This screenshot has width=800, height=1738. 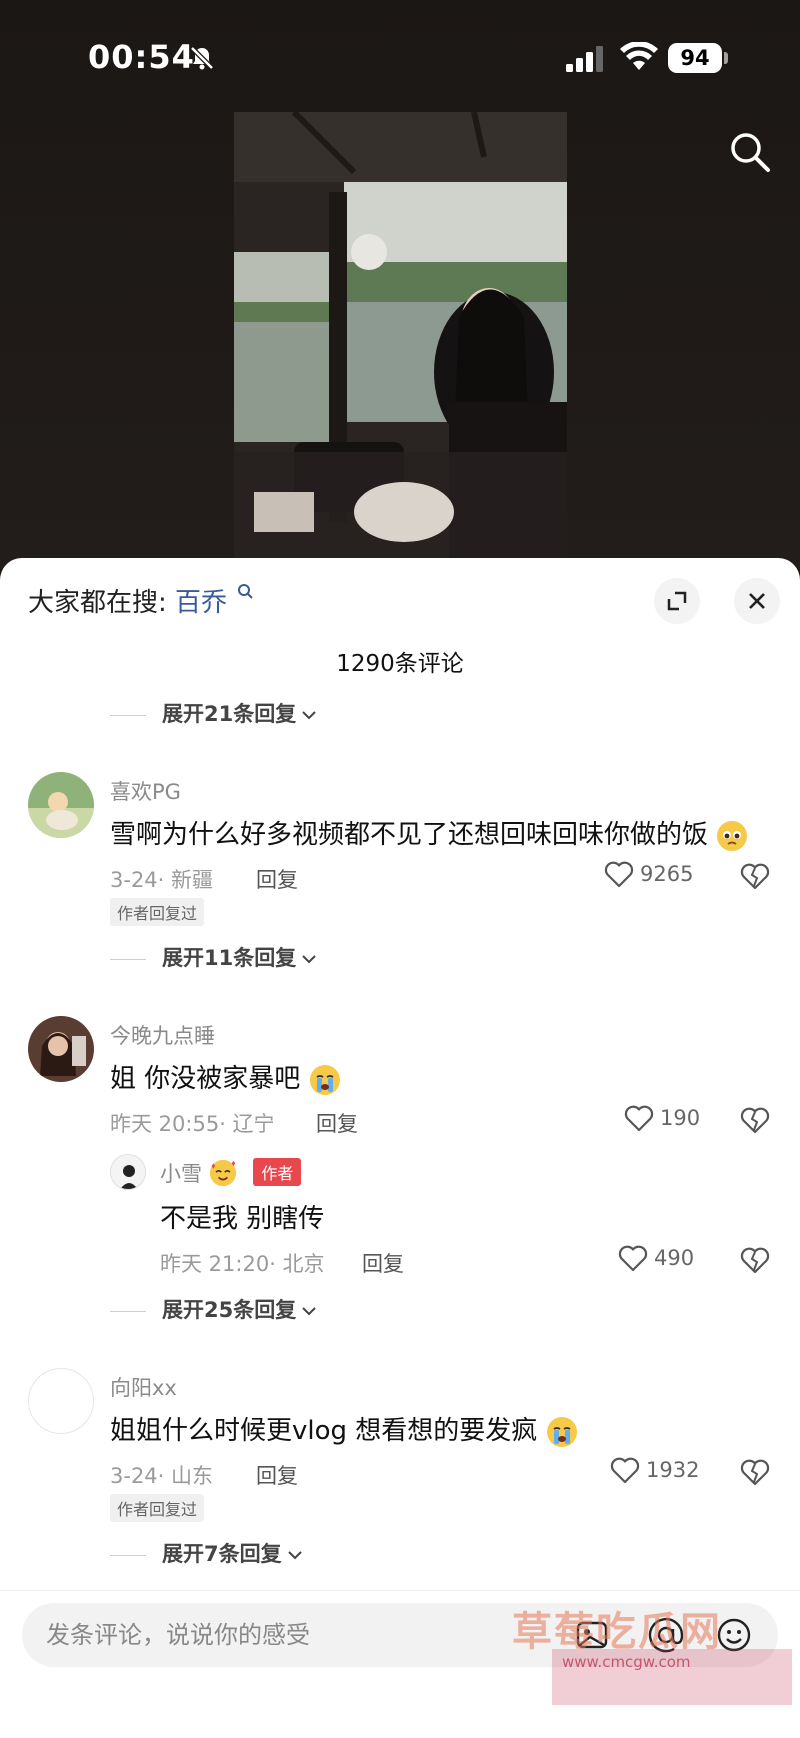 I want to click on battery-tip, so click(x=726, y=58).